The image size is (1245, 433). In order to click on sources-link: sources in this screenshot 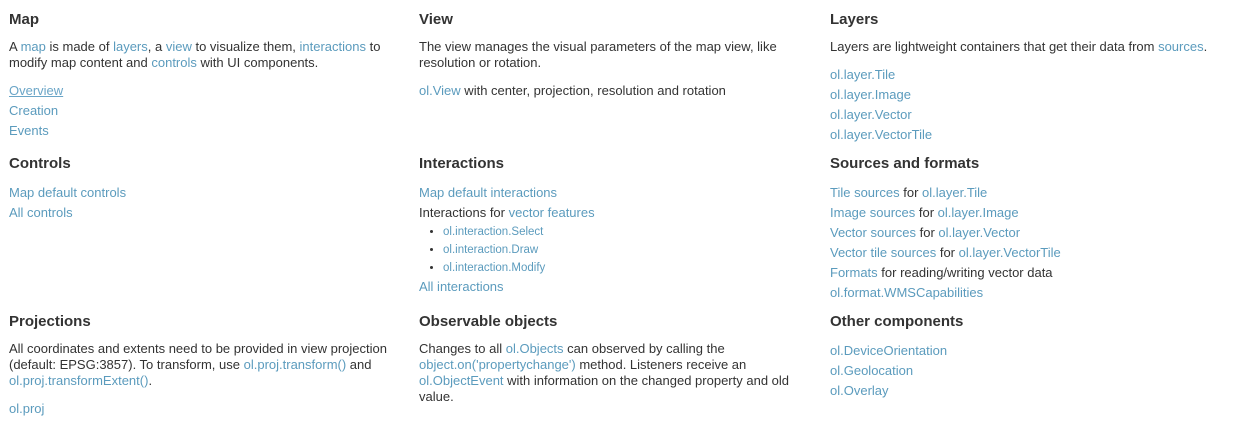, I will do `click(1181, 46)`.